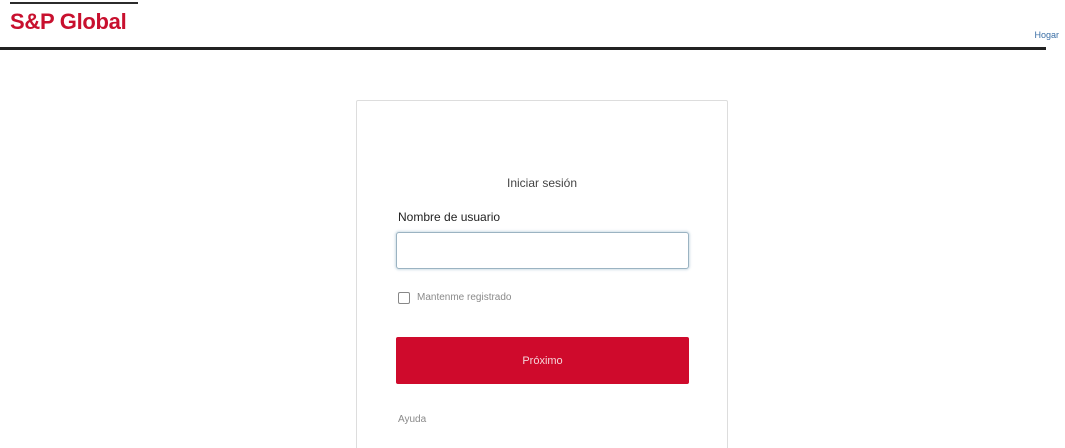  What do you see at coordinates (1046, 35) in the screenshot?
I see `home-link: Hogar` at bounding box center [1046, 35].